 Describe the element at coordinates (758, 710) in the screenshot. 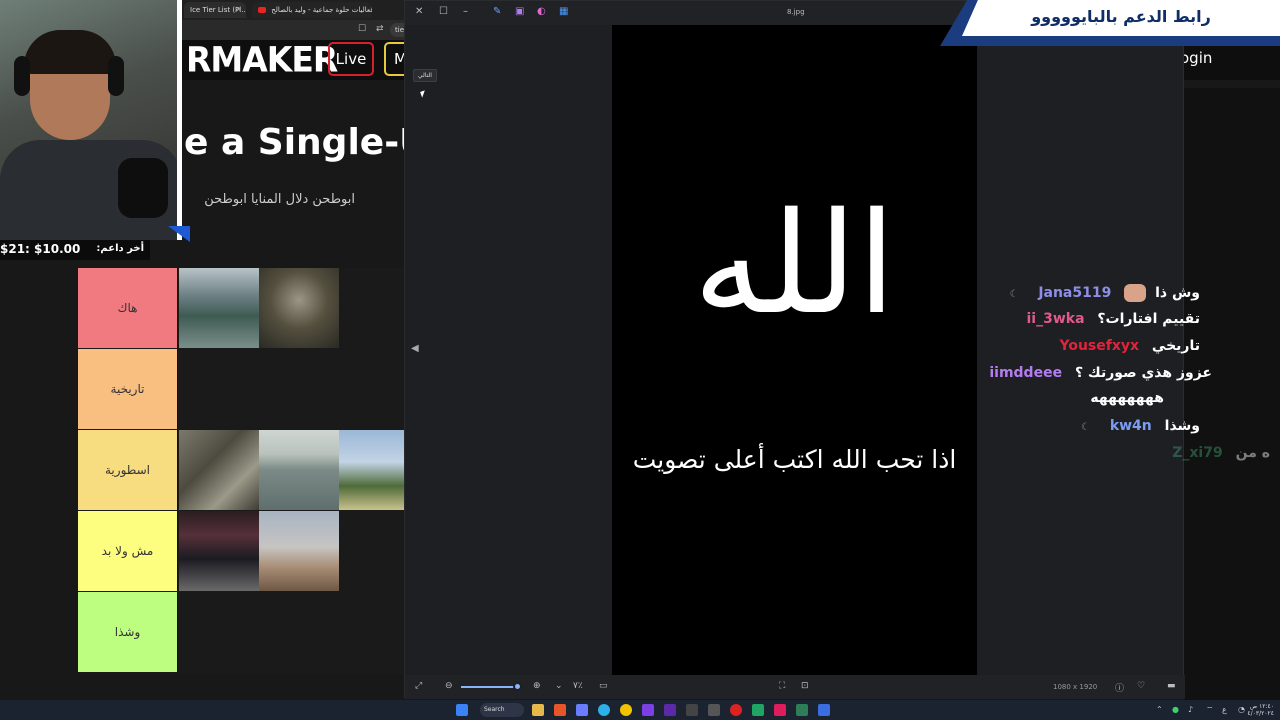

I see `spreadsheet-icon` at that location.